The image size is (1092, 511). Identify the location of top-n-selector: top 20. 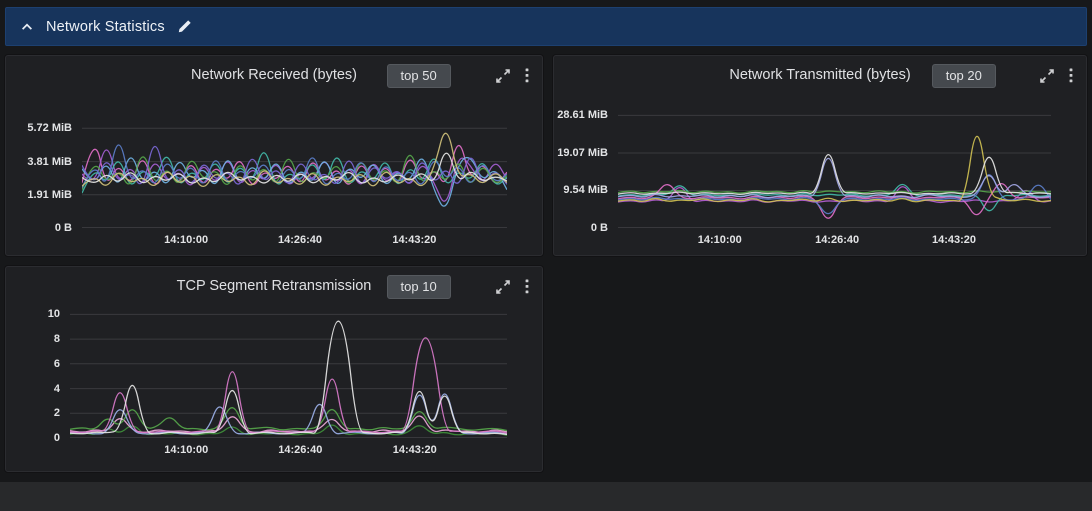
(963, 76).